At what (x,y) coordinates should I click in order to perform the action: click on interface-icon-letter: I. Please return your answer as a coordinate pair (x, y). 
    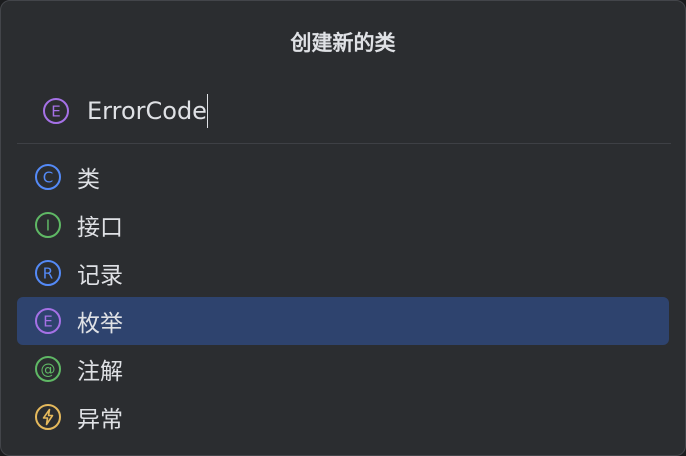
    Looking at the image, I should click on (48, 226).